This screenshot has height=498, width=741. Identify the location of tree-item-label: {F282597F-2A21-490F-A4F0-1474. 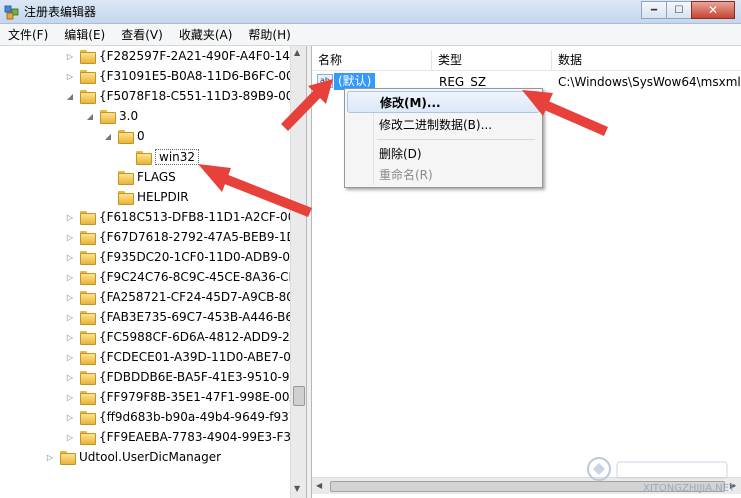
(202, 56).